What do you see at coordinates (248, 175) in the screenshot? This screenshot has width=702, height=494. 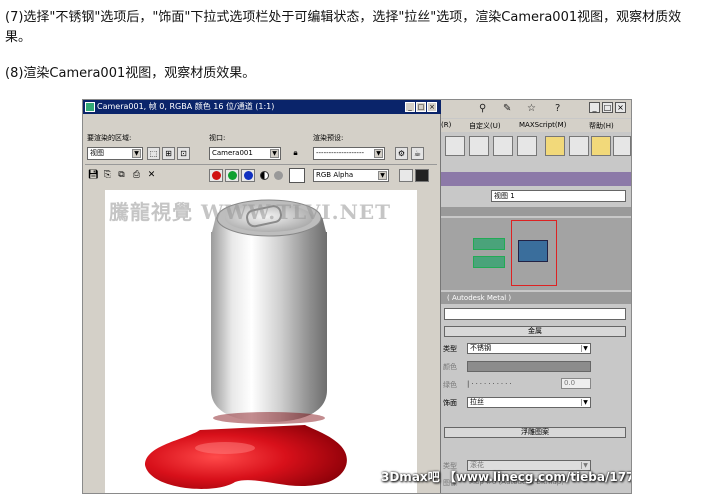 I see `blue-channel-icon` at bounding box center [248, 175].